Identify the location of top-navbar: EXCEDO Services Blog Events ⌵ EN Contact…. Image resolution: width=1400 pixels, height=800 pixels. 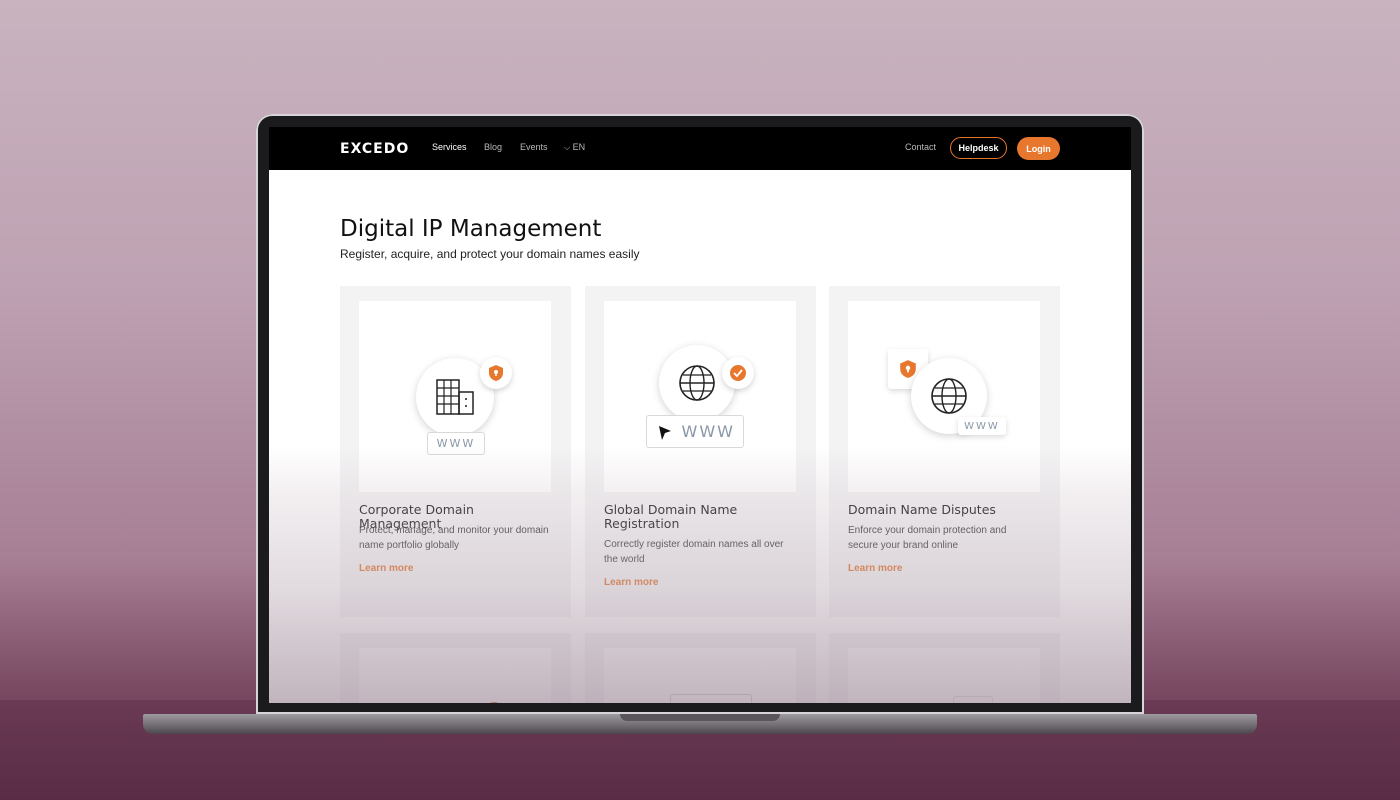
(700, 148).